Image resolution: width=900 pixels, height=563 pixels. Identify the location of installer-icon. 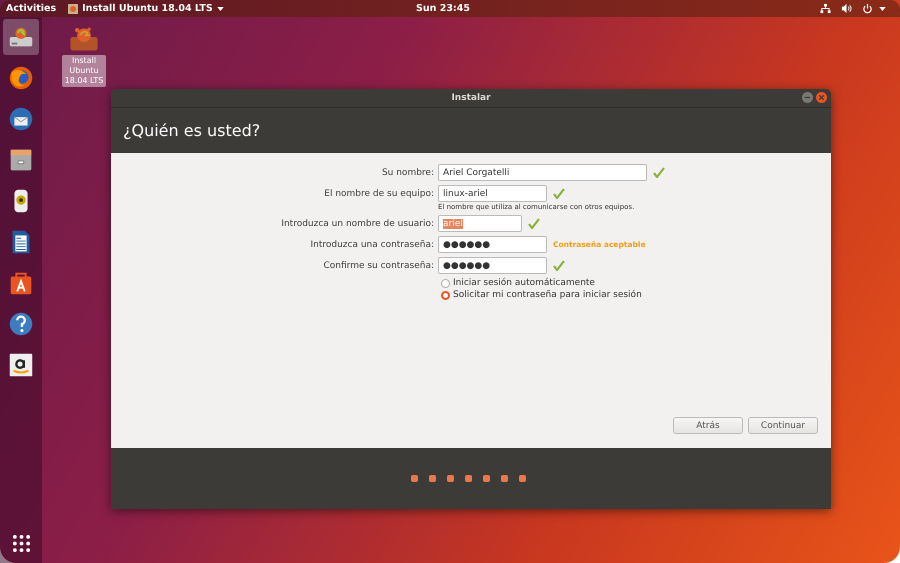
(73, 9).